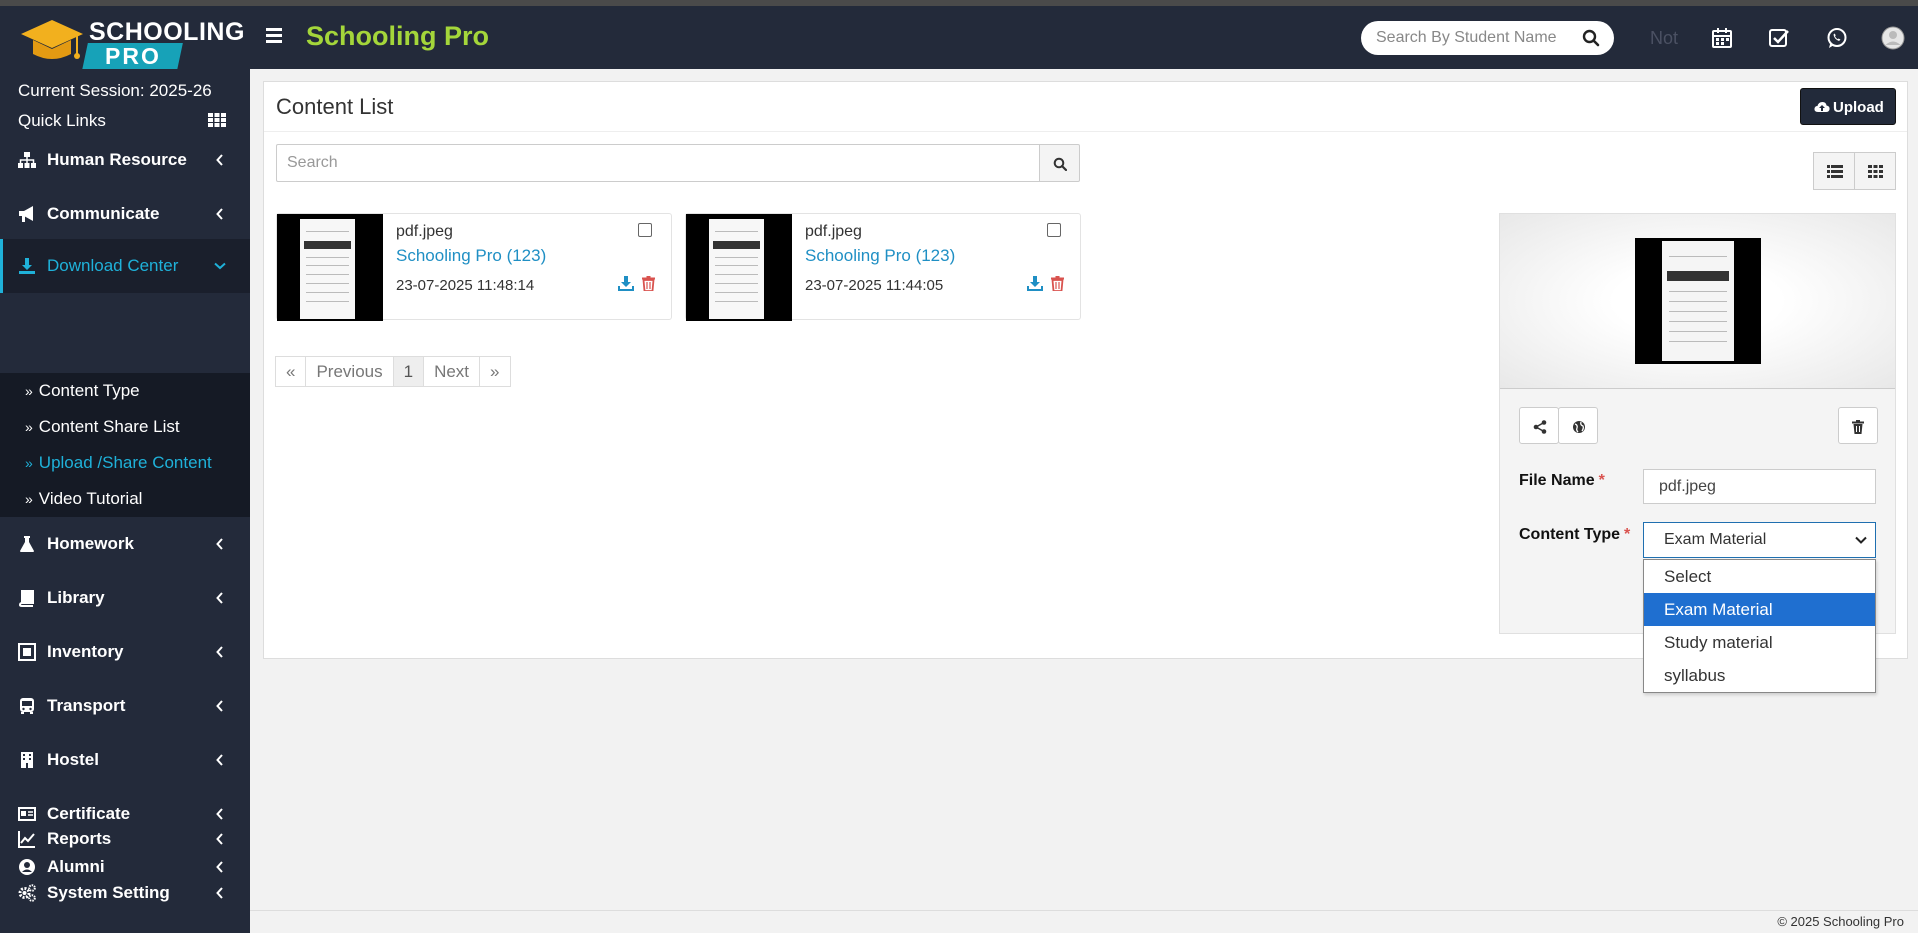 The image size is (1918, 933). Describe the element at coordinates (1834, 171) in the screenshot. I see `list-view-button` at that location.